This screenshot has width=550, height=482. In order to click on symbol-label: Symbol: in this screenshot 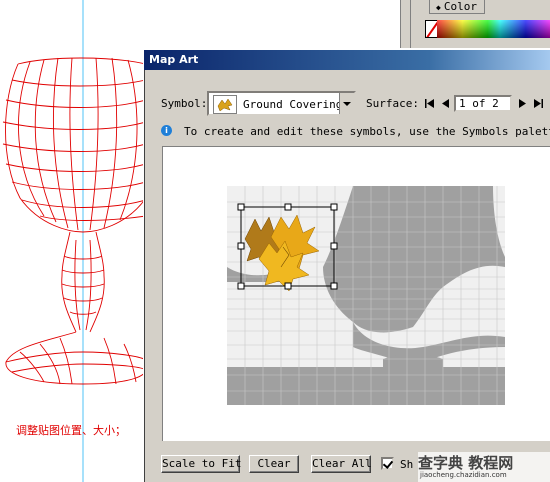, I will do `click(184, 103)`.